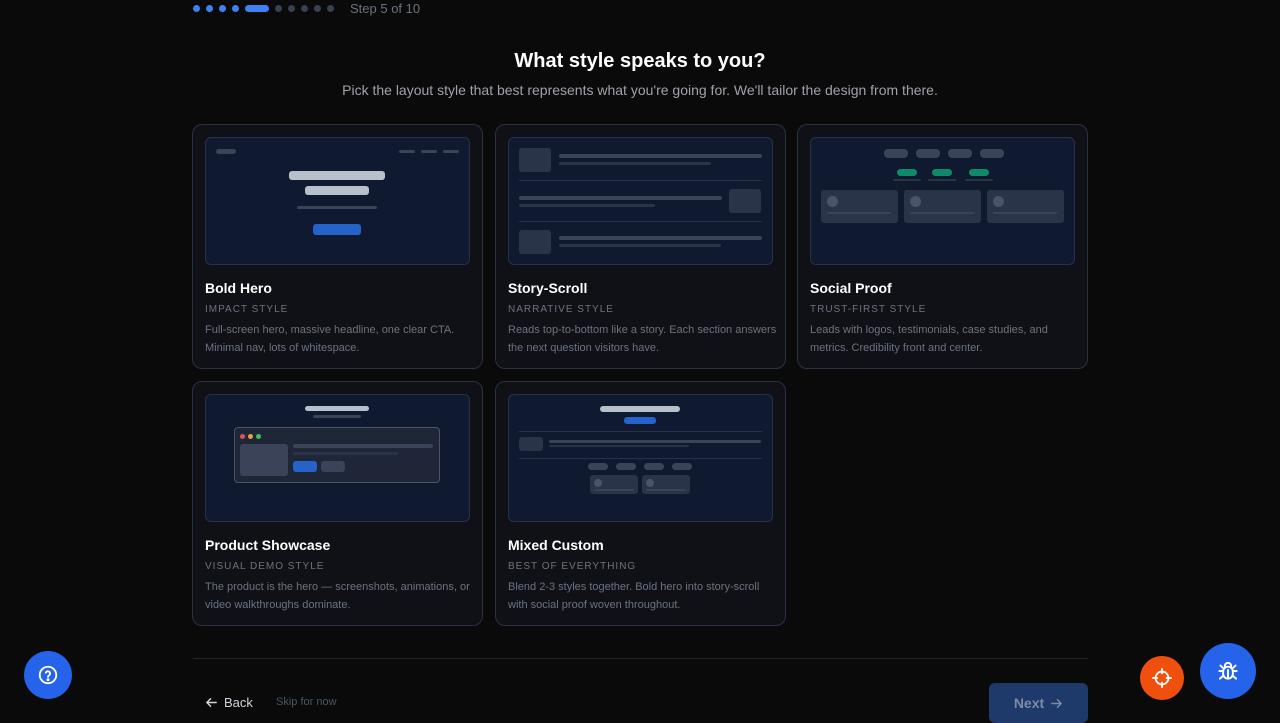 The image size is (1280, 723). What do you see at coordinates (268, 545) in the screenshot?
I see `card-title: Product Showcase` at bounding box center [268, 545].